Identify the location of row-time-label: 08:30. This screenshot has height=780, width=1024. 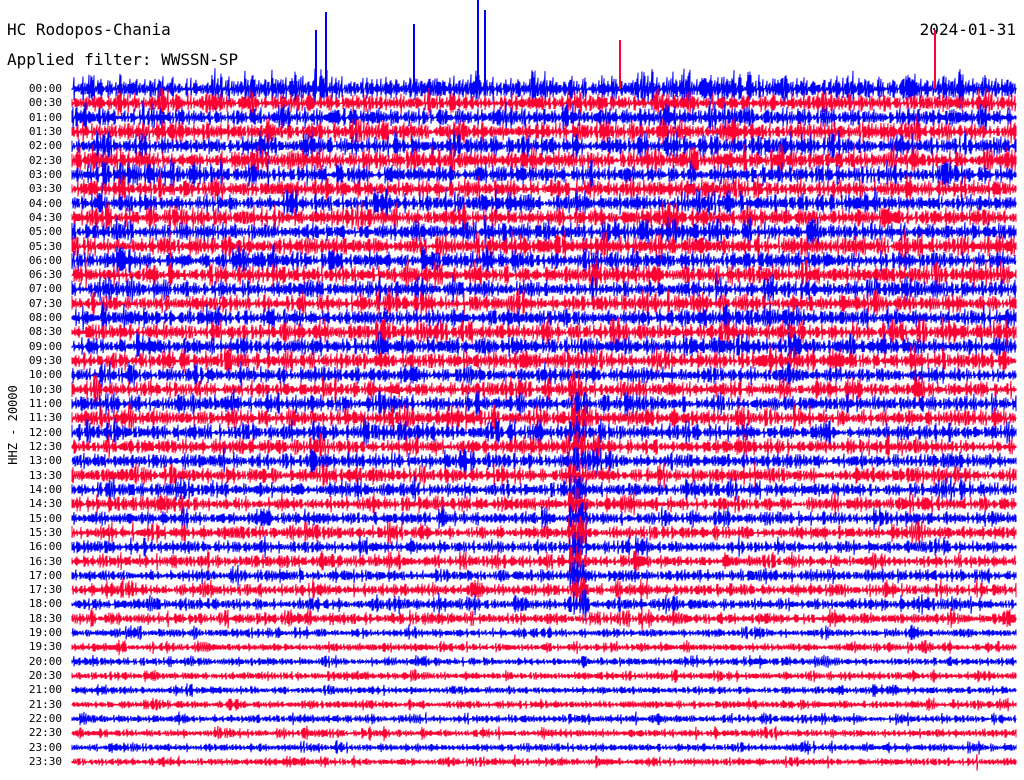
(45, 332).